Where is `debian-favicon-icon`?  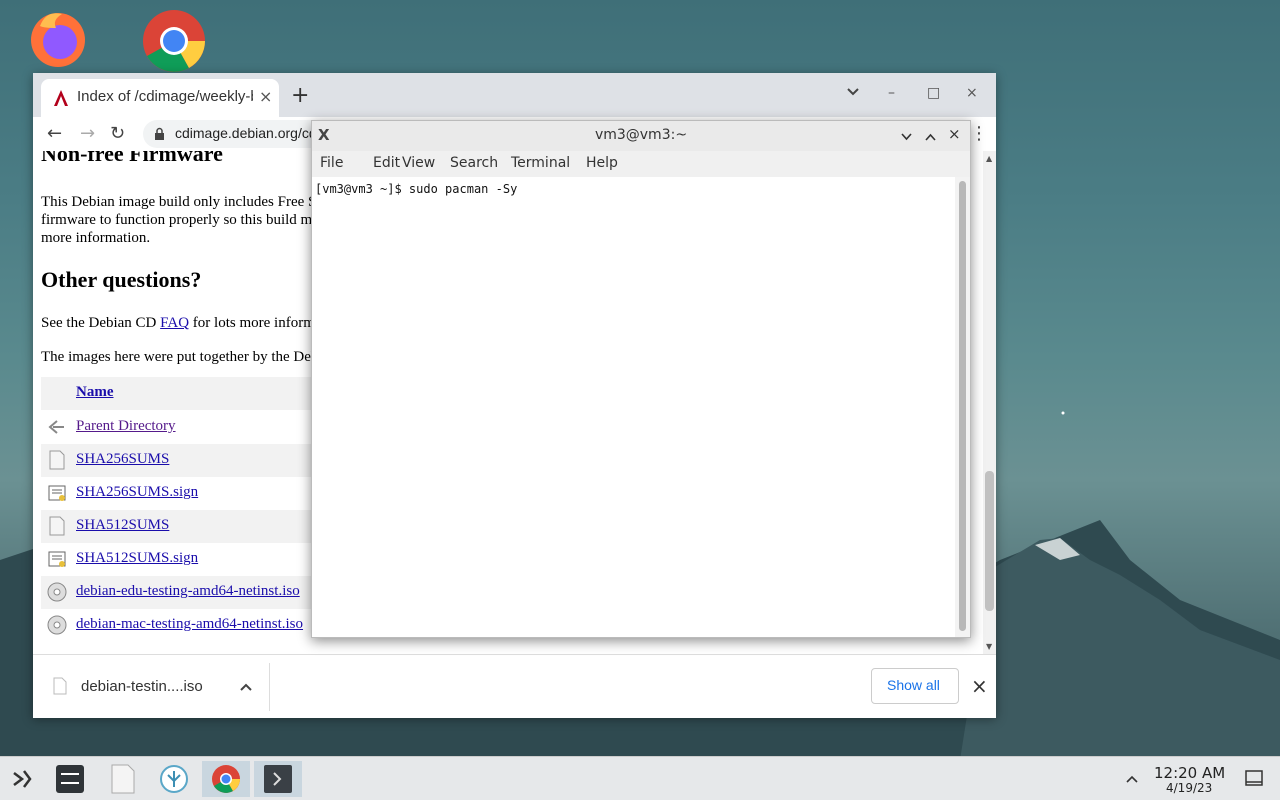
debian-favicon-icon is located at coordinates (61, 98).